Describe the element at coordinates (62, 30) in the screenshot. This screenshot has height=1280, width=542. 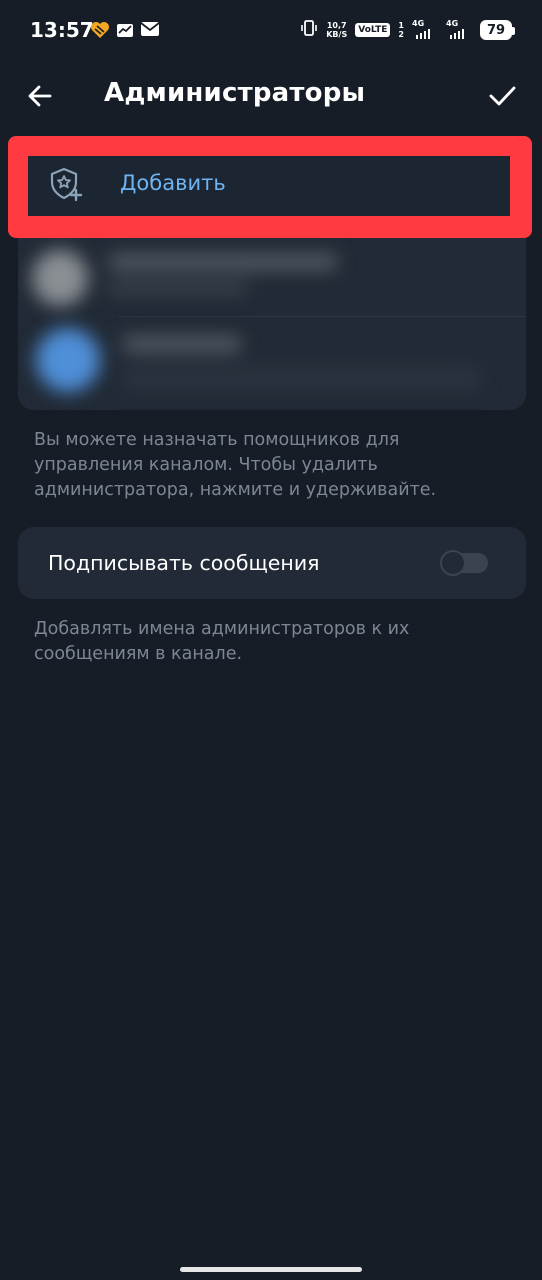
I see `status-time: 13:57` at that location.